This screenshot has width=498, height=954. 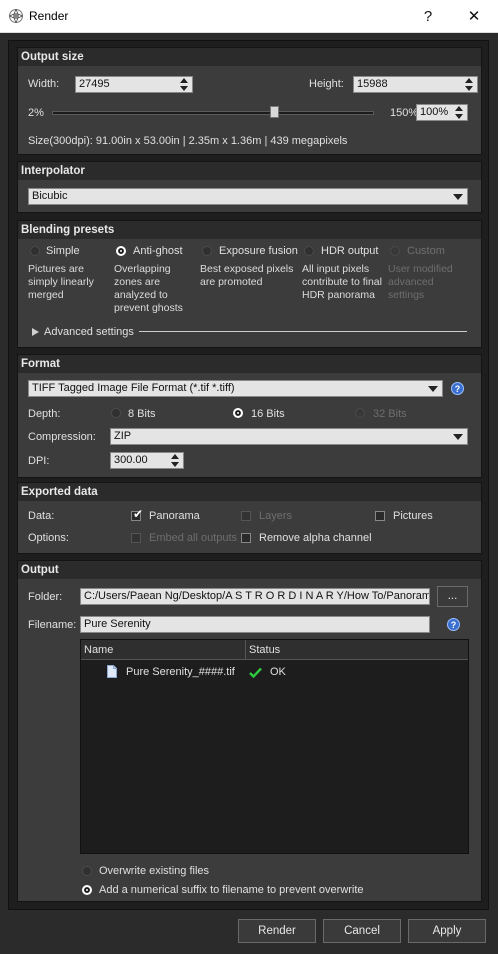 What do you see at coordinates (278, 672) in the screenshot?
I see `row-status: OK` at bounding box center [278, 672].